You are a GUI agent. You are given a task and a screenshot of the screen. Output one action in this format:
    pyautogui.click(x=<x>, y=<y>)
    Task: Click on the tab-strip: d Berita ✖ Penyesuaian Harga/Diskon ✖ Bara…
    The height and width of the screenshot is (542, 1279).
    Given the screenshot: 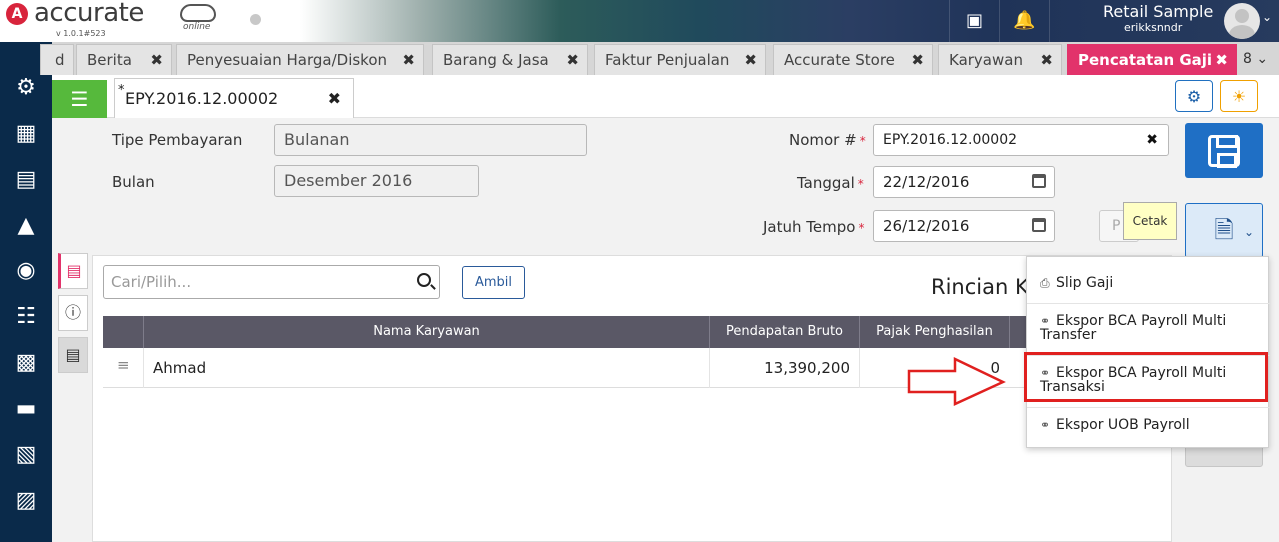 What is the action you would take?
    pyautogui.click(x=659, y=58)
    